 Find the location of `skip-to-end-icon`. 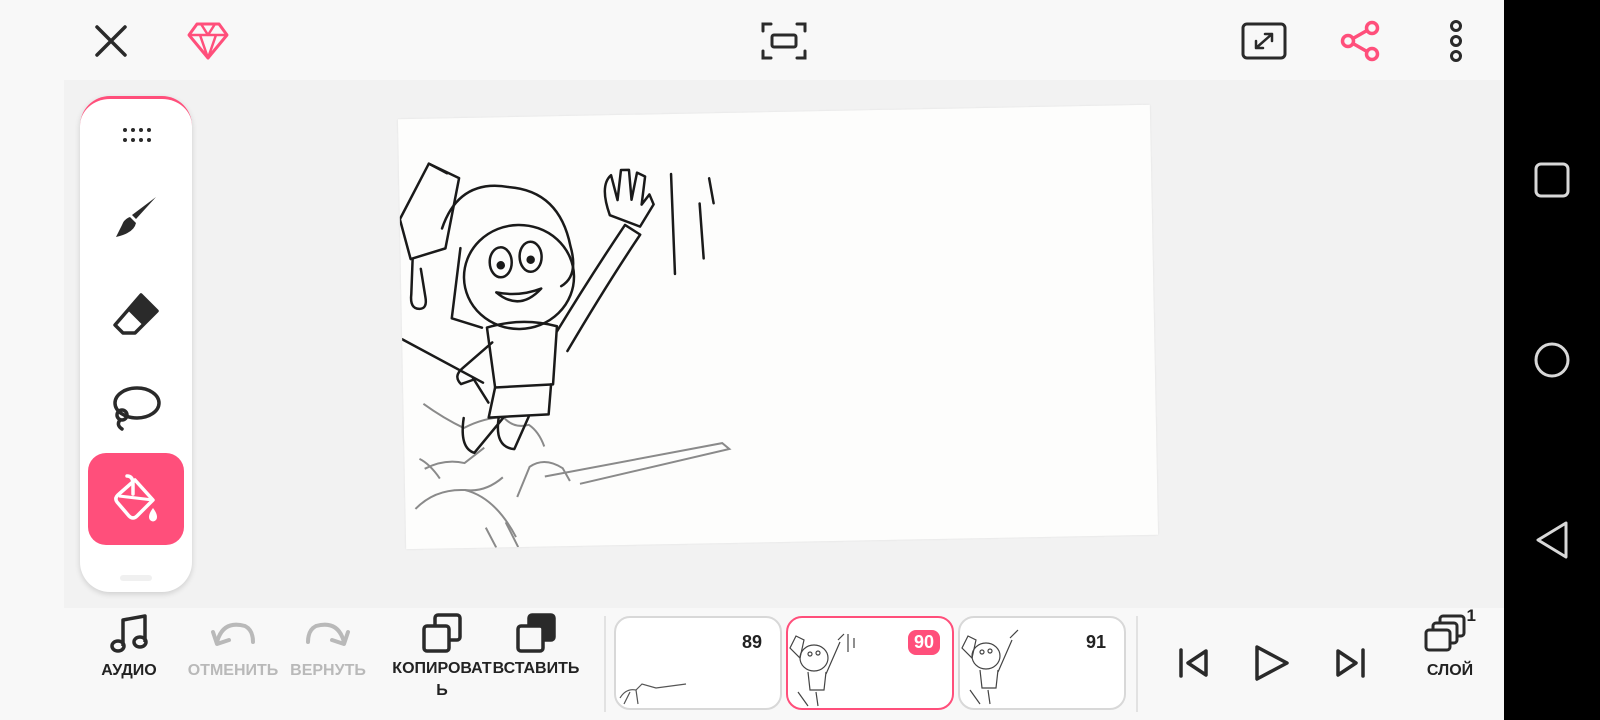

skip-to-end-icon is located at coordinates (1350, 663).